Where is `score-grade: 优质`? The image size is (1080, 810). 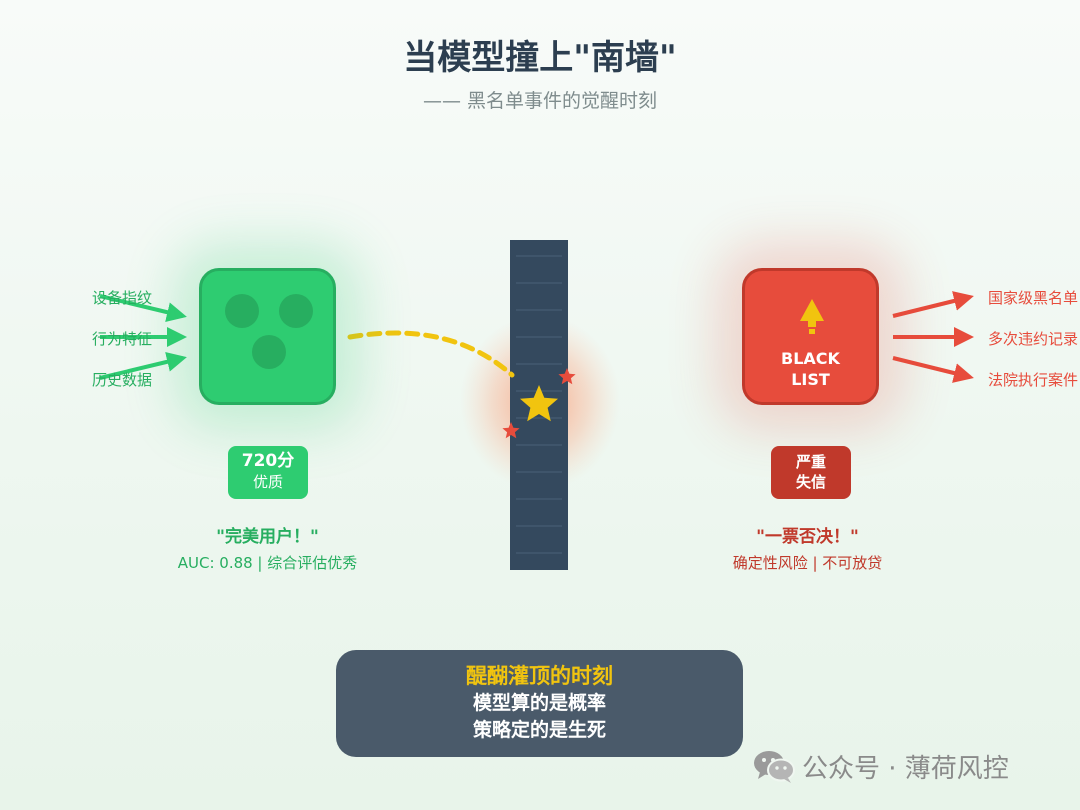 score-grade: 优质 is located at coordinates (267, 482).